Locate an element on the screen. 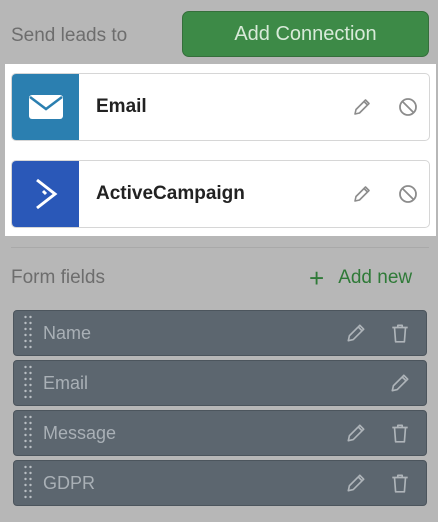  add-new-field-button: + Add new is located at coordinates (360, 278).